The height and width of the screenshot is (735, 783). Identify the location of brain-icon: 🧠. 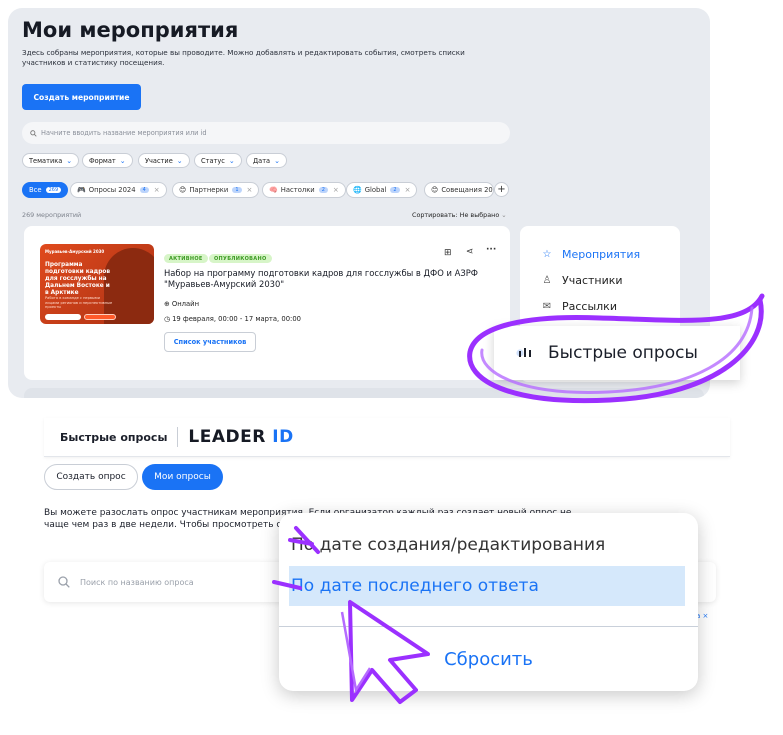
(273, 190).